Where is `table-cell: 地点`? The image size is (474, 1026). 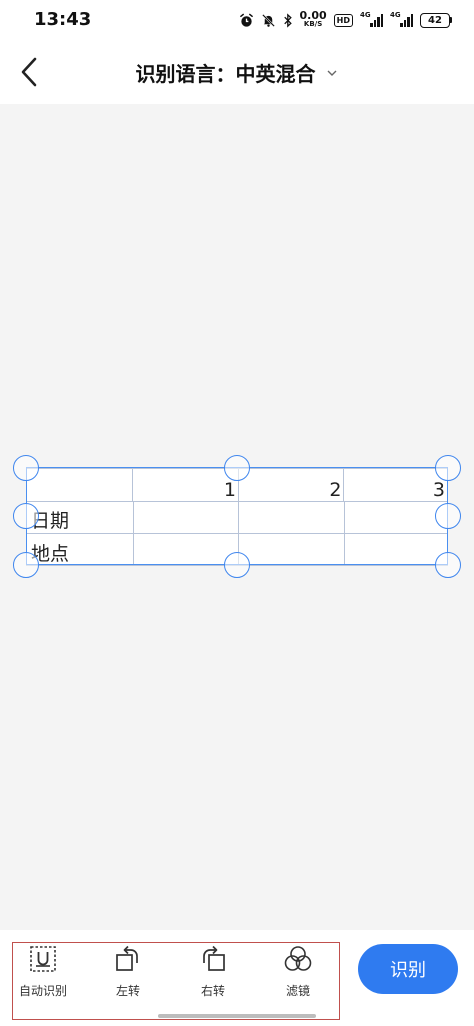 table-cell: 地点 is located at coordinates (50, 554).